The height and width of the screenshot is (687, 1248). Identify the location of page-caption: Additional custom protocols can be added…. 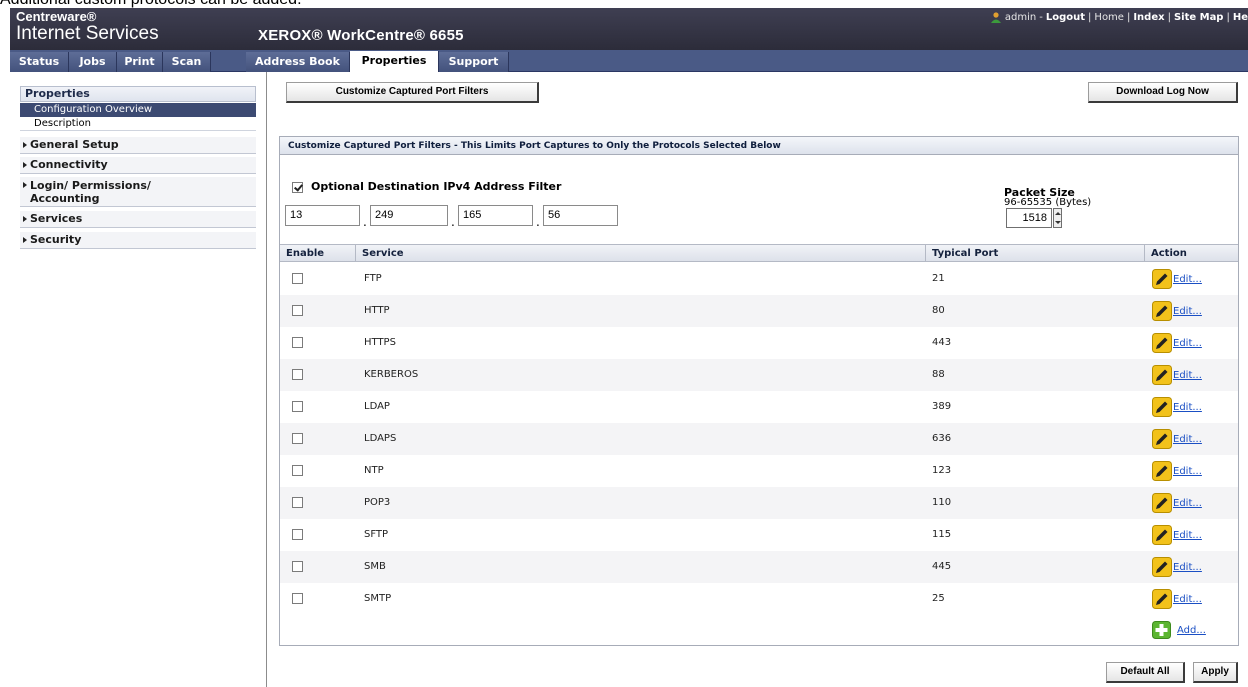
(151, 4).